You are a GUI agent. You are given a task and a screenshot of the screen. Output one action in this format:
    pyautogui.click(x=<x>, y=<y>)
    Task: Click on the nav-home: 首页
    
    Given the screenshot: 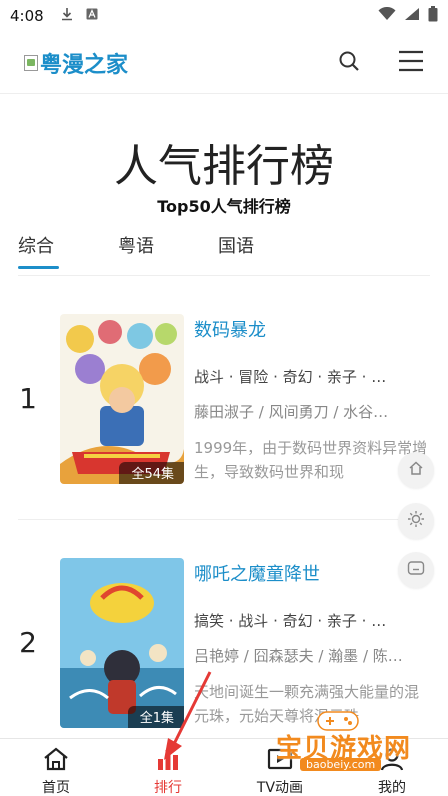 What is the action you would take?
    pyautogui.click(x=56, y=767)
    